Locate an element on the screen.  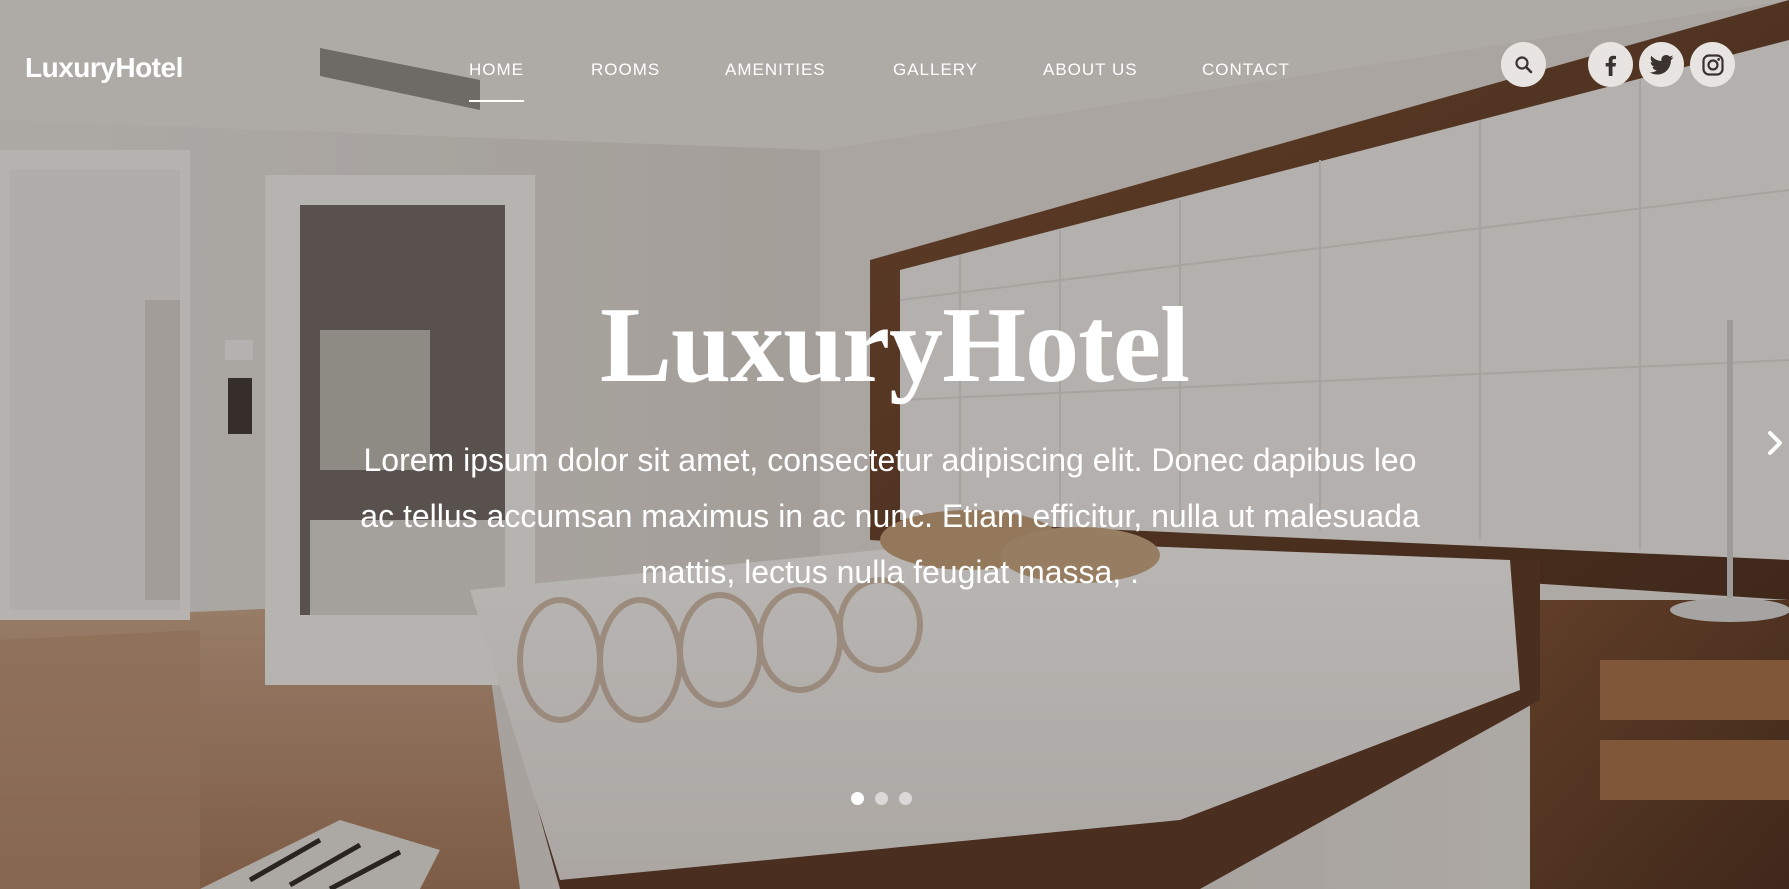
instagram-icon is located at coordinates (1712, 64).